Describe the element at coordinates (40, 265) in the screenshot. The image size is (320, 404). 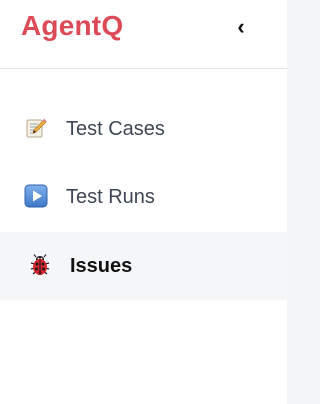
I see `ladybug-icon` at that location.